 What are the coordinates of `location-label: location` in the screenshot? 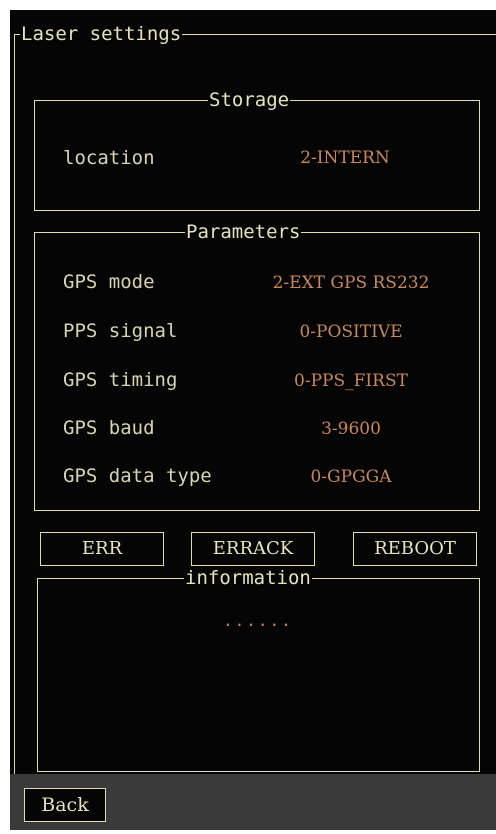 It's located at (109, 158).